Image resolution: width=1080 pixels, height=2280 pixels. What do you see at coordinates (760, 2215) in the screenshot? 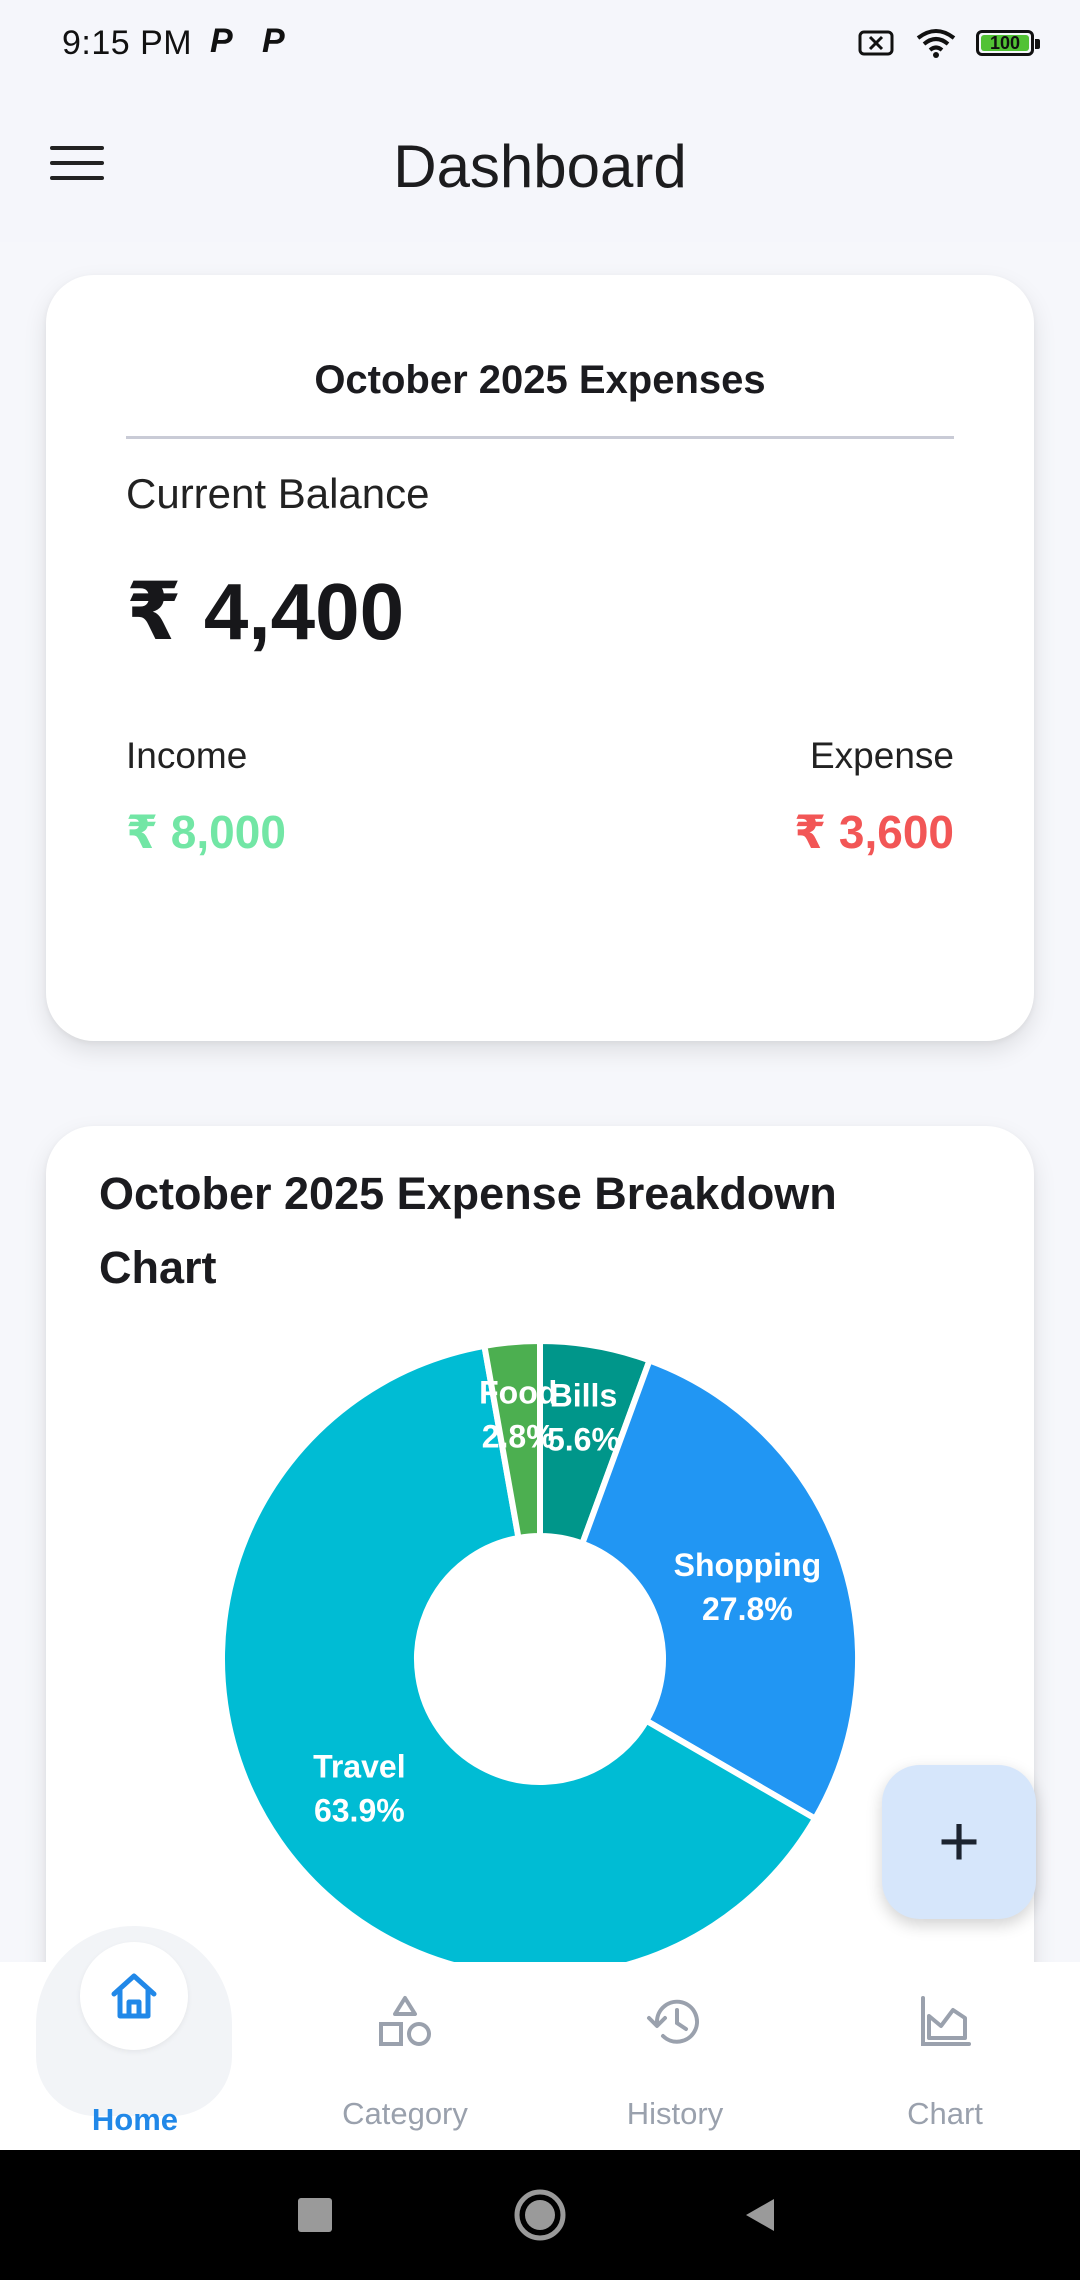
I see `back-triangle-icon` at bounding box center [760, 2215].